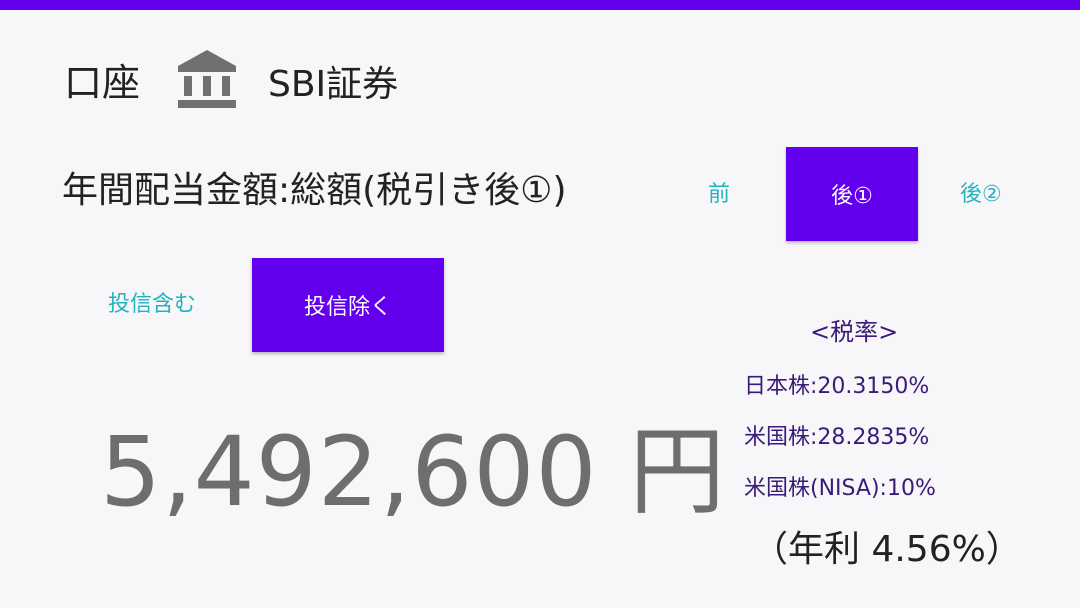  Describe the element at coordinates (314, 190) in the screenshot. I see `dividend-title: 年間配当金額:総額(税引き後①)` at that location.